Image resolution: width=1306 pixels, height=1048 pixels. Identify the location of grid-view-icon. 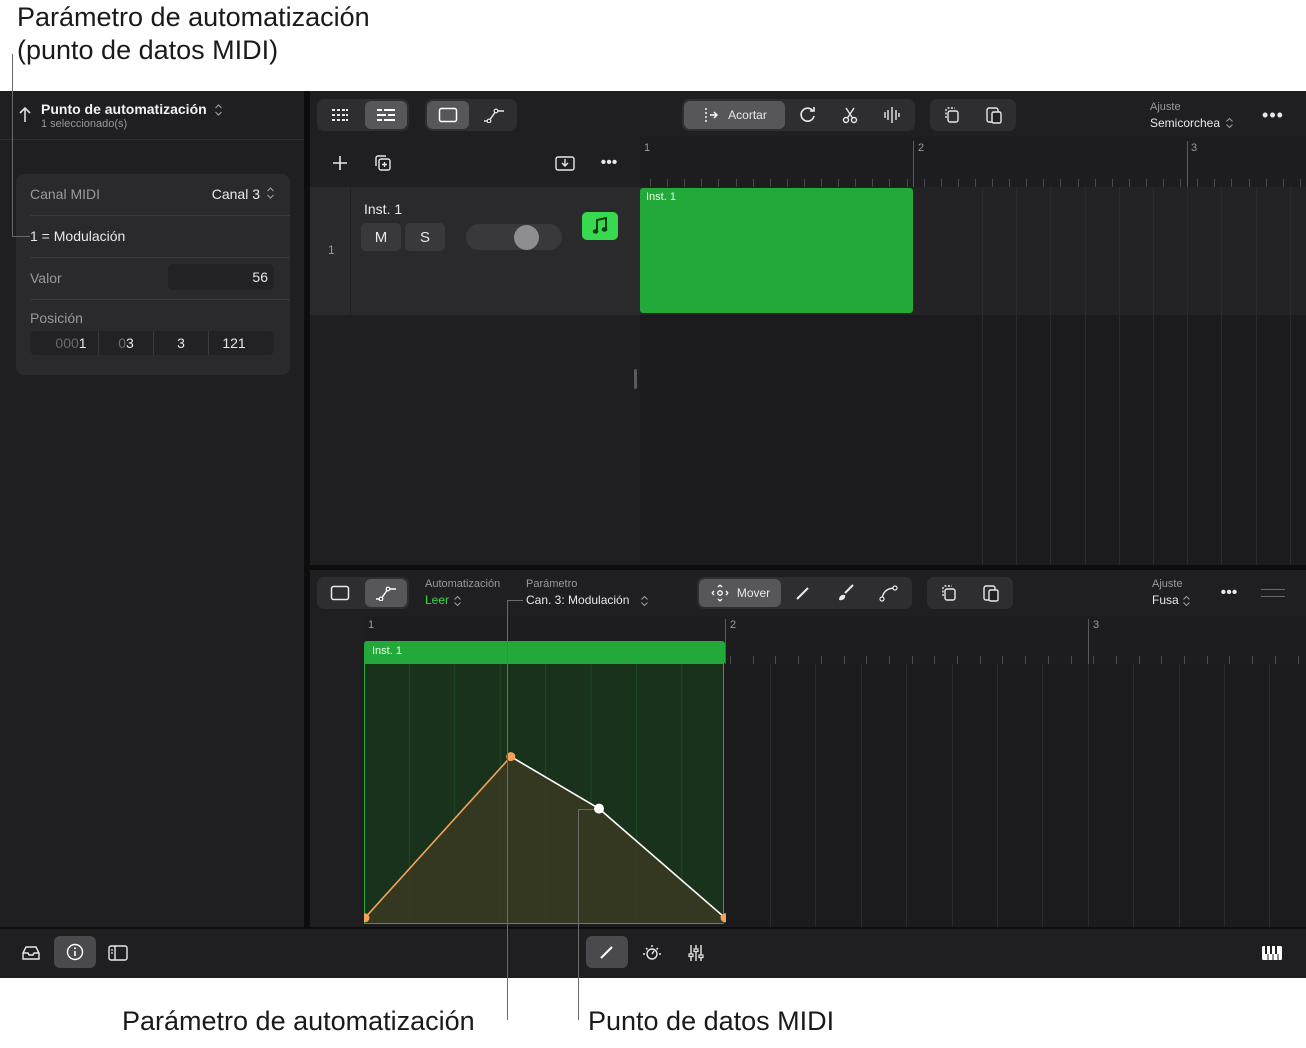
(340, 115).